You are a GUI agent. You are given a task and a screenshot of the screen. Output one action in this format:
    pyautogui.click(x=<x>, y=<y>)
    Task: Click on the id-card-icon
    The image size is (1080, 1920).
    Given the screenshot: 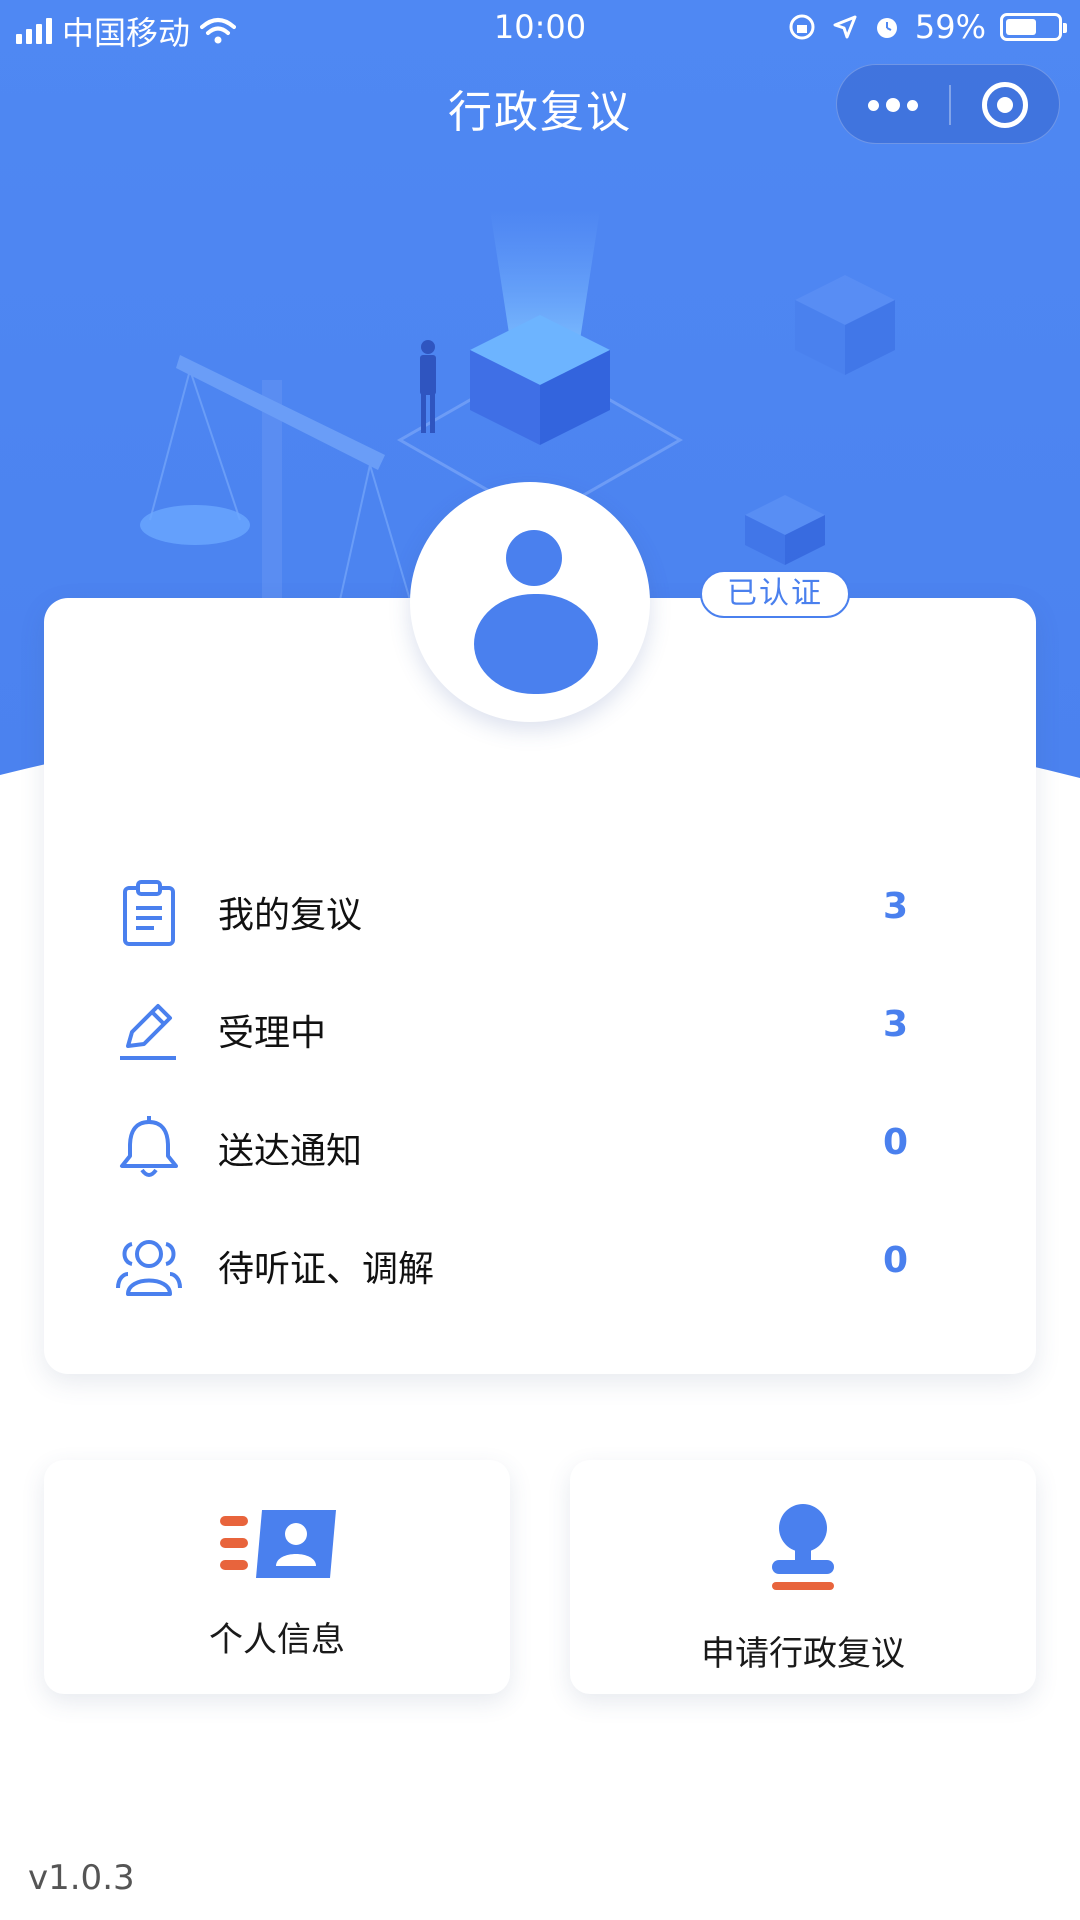 What is the action you would take?
    pyautogui.click(x=278, y=1544)
    